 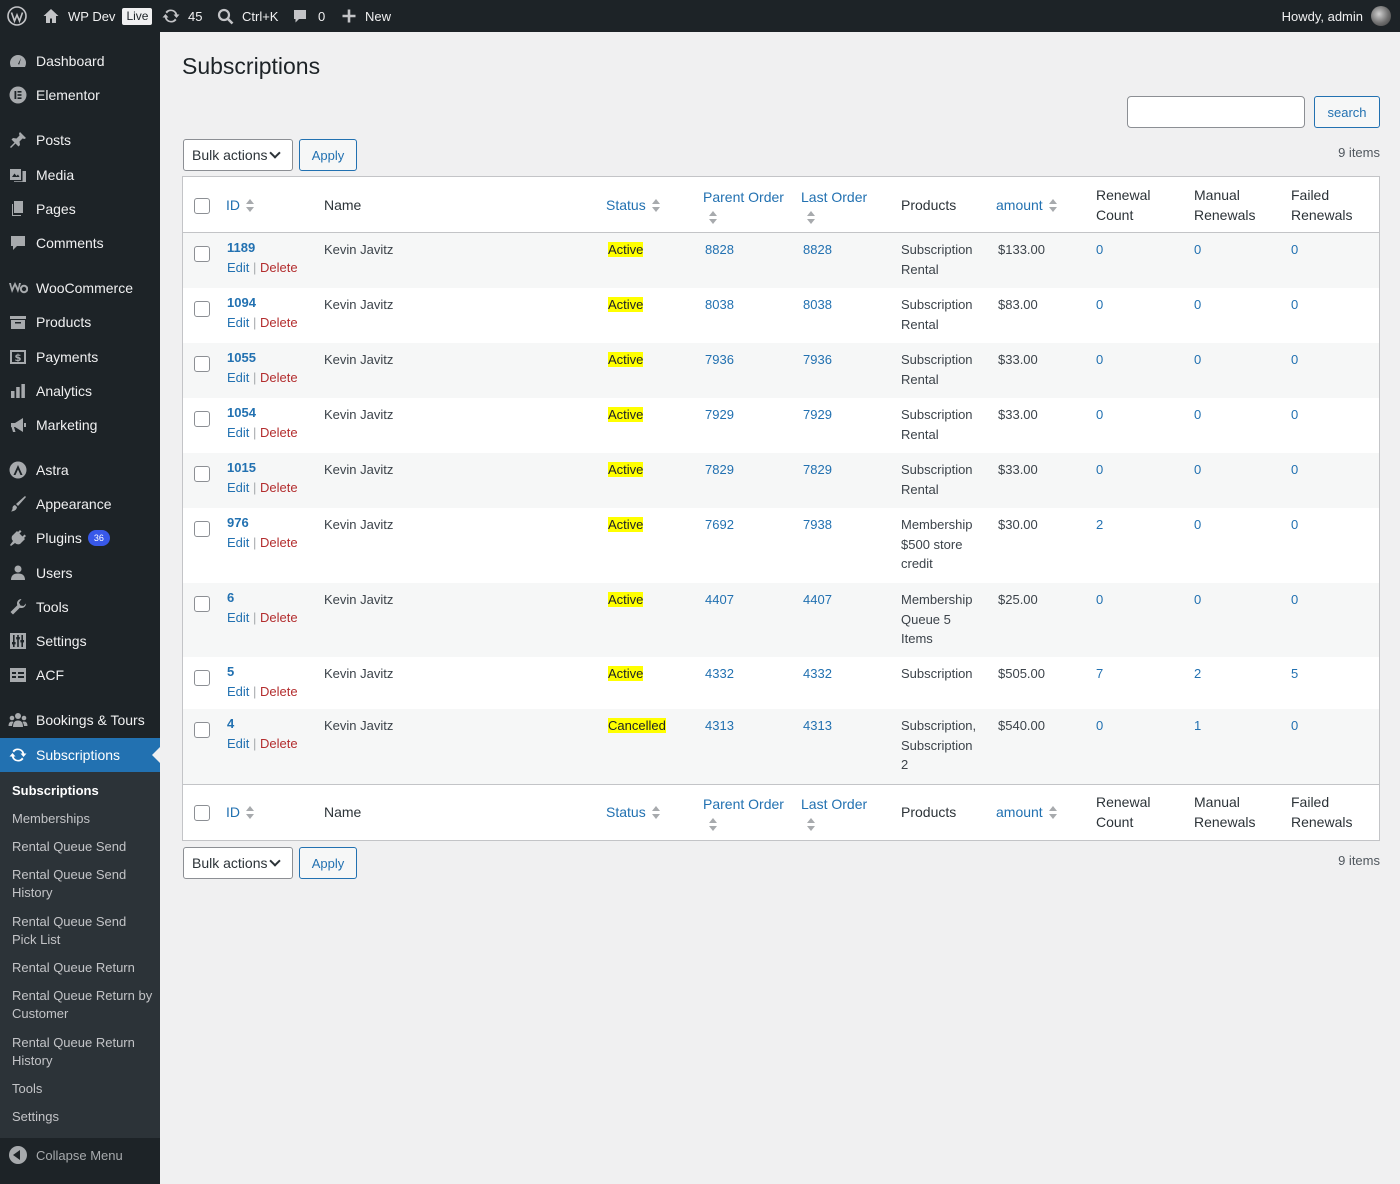 I want to click on column-last-order-footer: Last Order, so click(x=846, y=814).